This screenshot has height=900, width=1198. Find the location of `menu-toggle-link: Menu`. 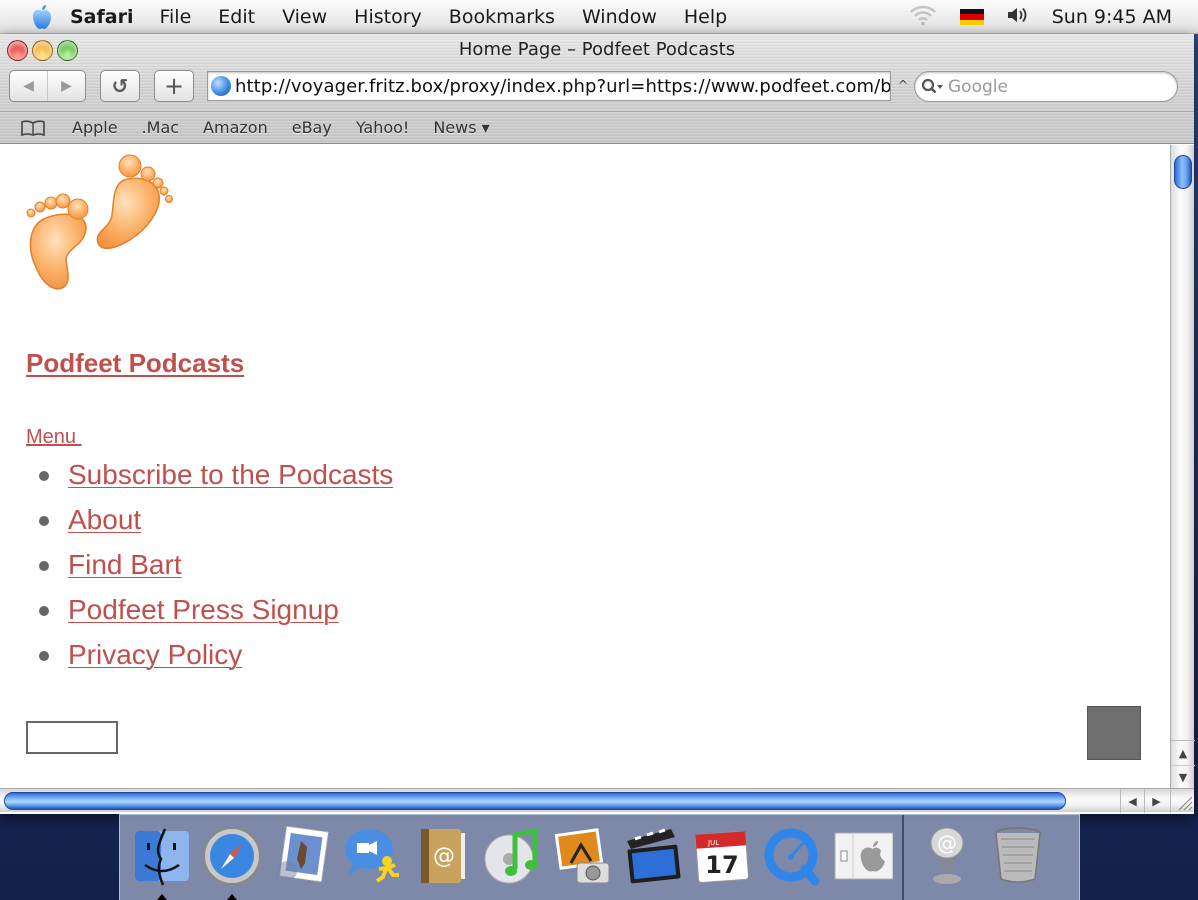

menu-toggle-link: Menu is located at coordinates (54, 437).